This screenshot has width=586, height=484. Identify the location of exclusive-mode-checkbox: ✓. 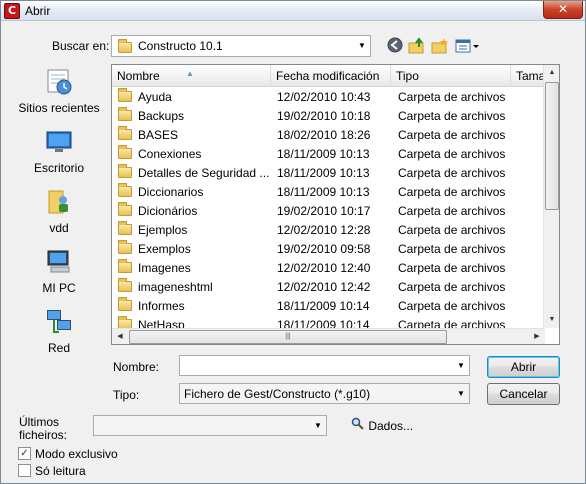
(24, 453).